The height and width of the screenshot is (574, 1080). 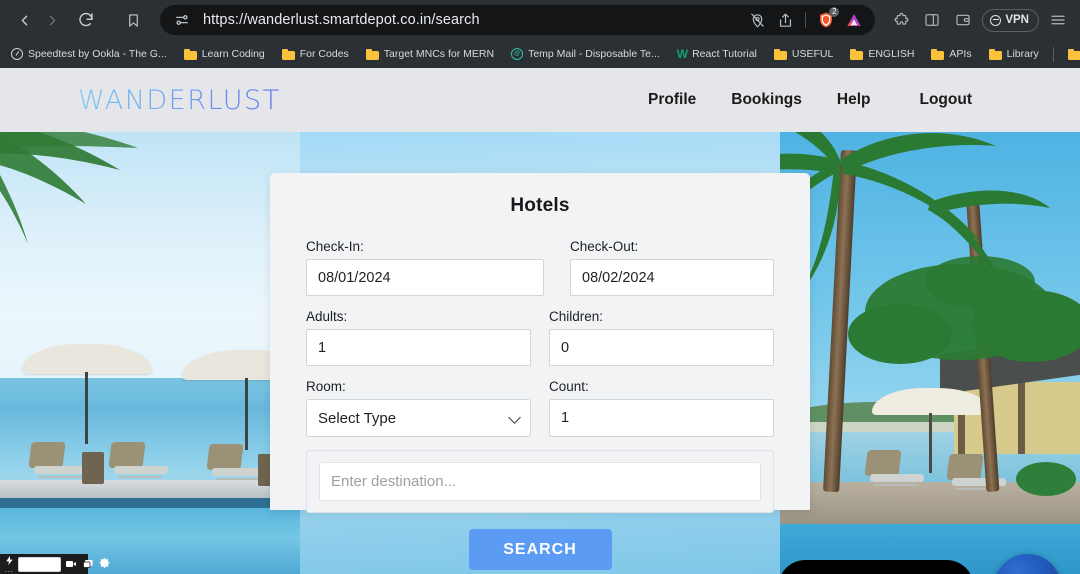 What do you see at coordinates (672, 277) in the screenshot?
I see `checkout-input` at bounding box center [672, 277].